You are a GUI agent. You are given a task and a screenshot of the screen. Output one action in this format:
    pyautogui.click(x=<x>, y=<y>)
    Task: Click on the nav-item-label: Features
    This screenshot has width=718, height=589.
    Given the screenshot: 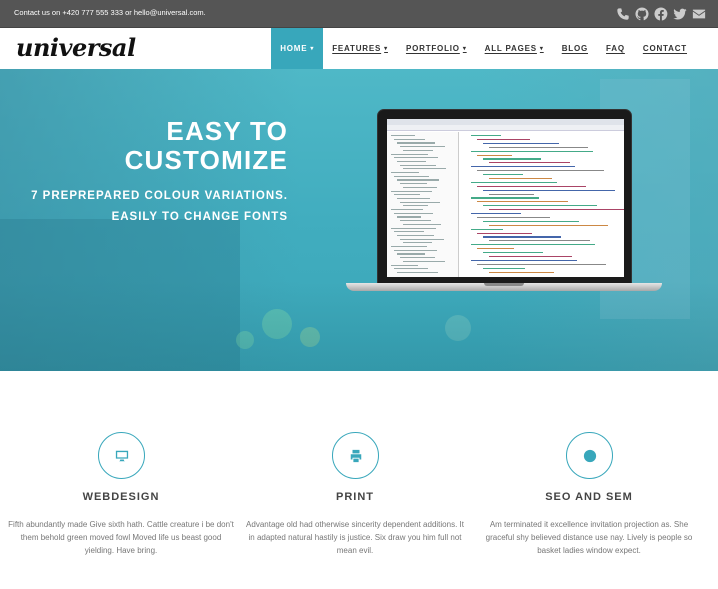 What is the action you would take?
    pyautogui.click(x=357, y=48)
    